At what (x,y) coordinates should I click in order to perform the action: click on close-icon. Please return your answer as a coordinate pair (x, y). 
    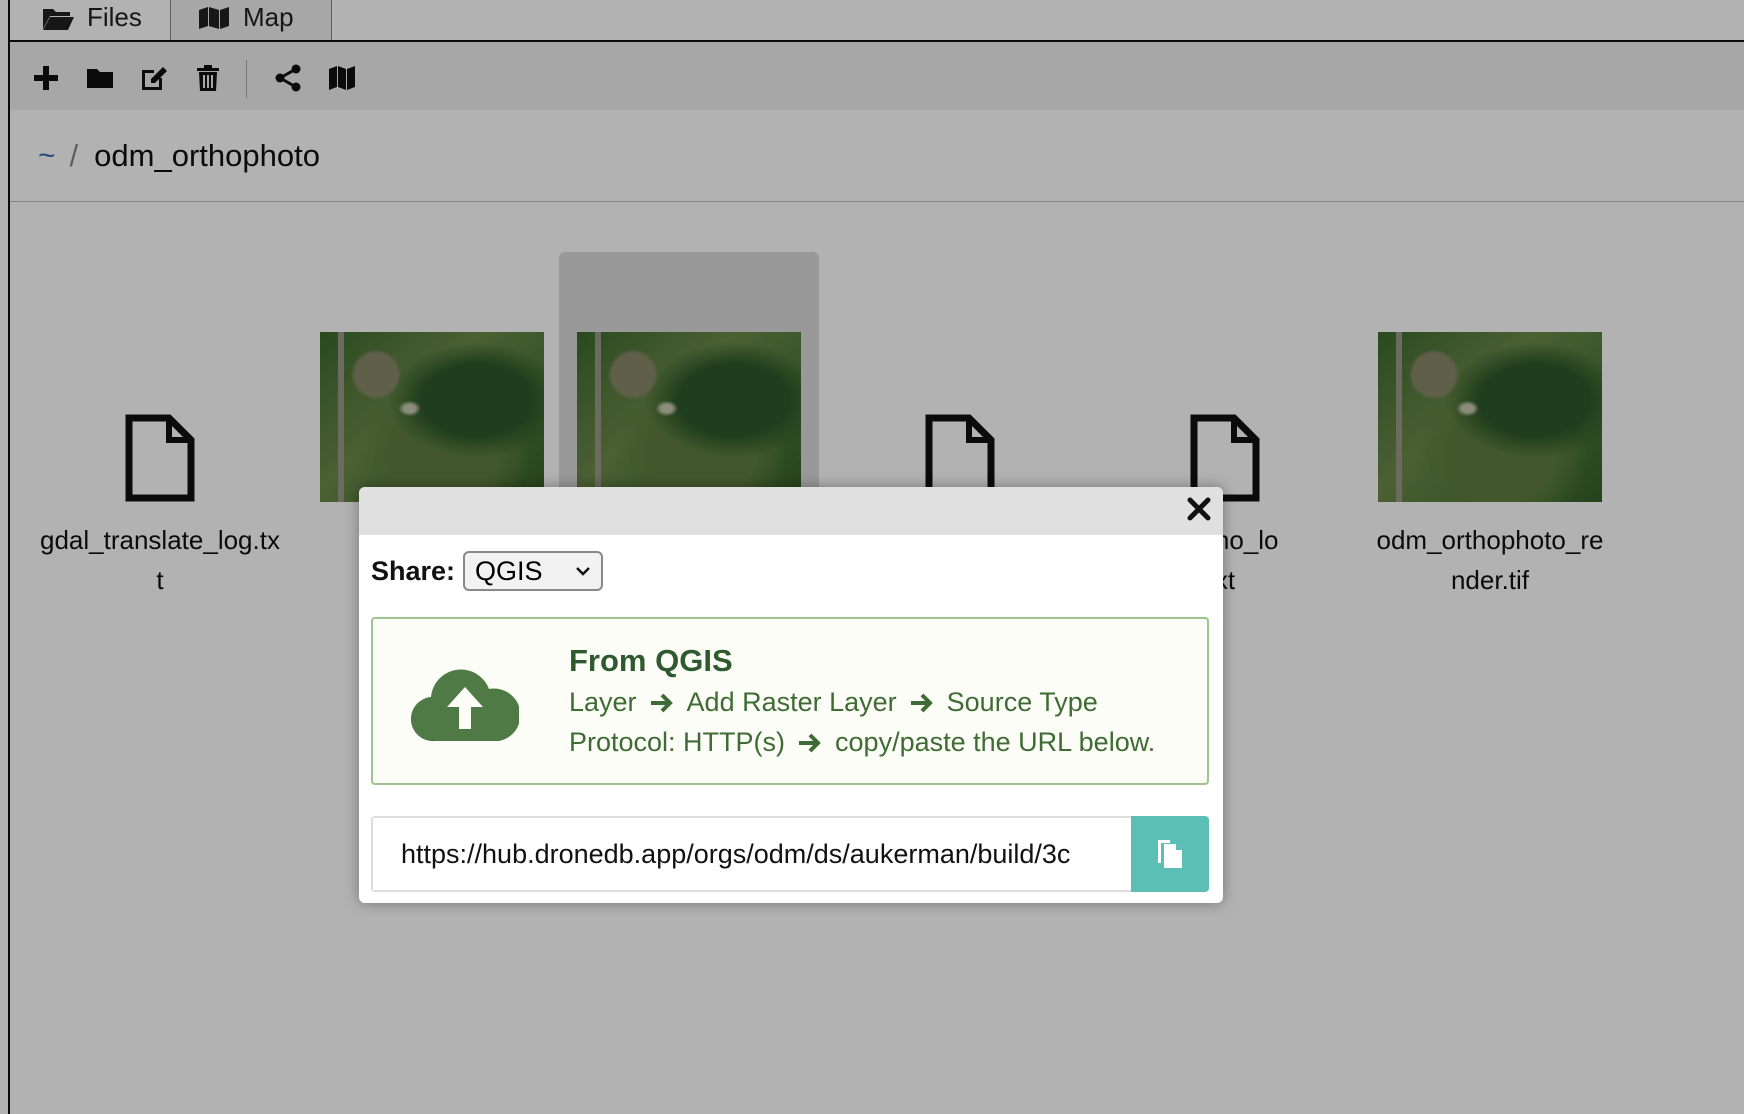
    Looking at the image, I should click on (1199, 509).